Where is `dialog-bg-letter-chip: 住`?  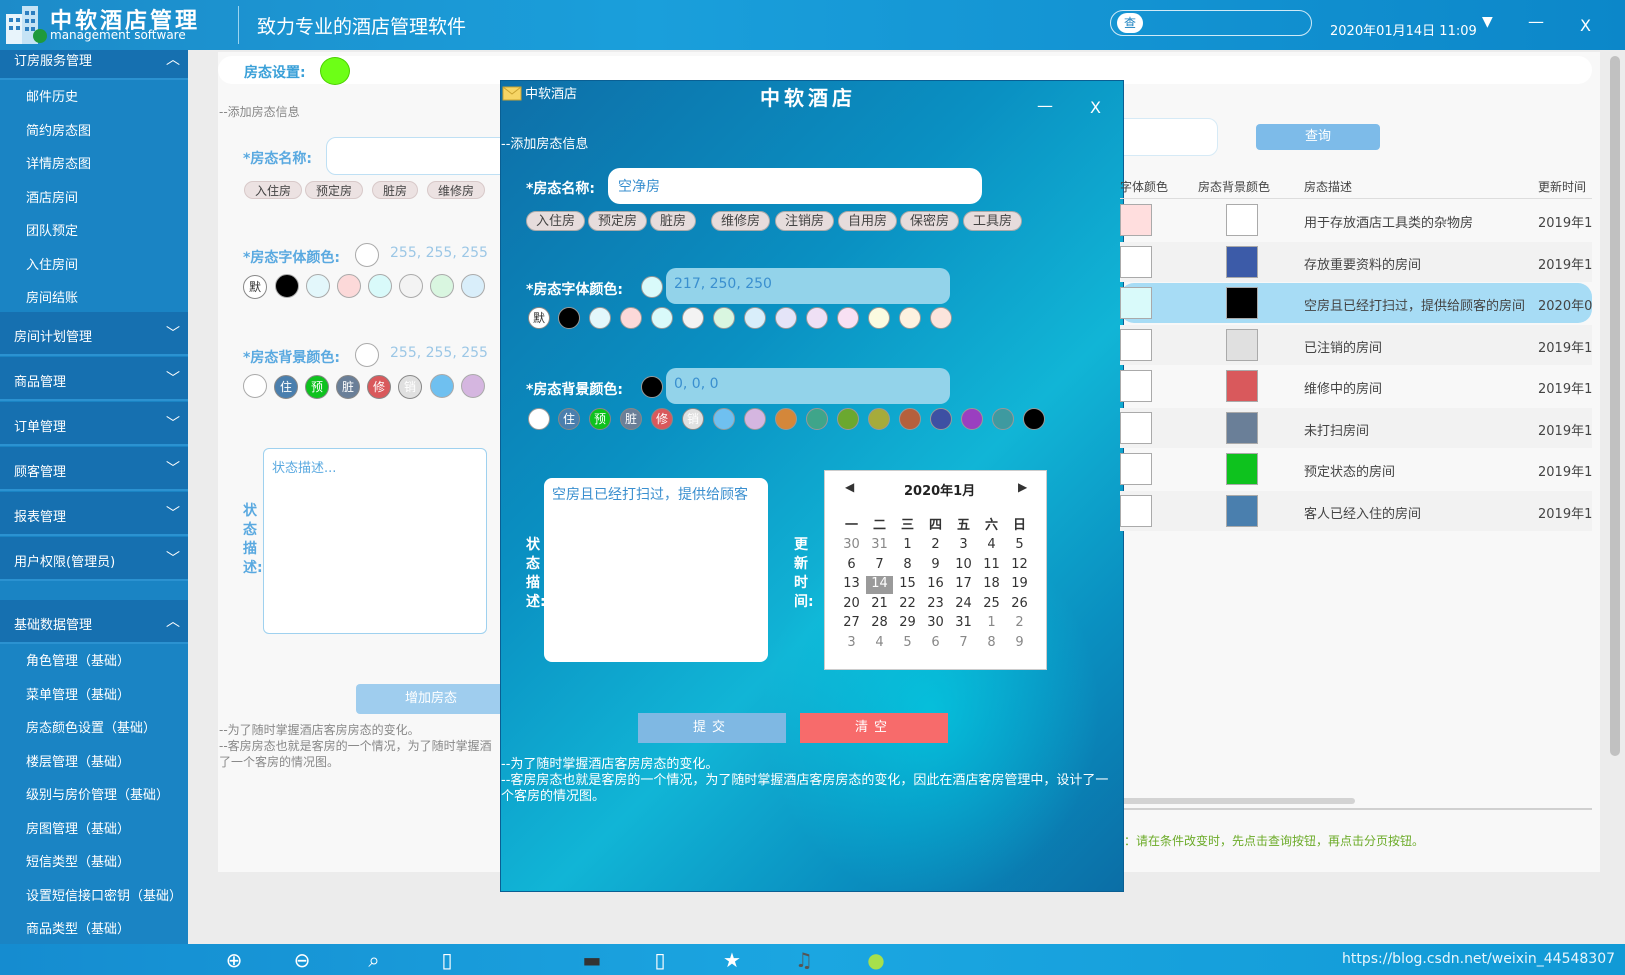 dialog-bg-letter-chip: 住 is located at coordinates (569, 419).